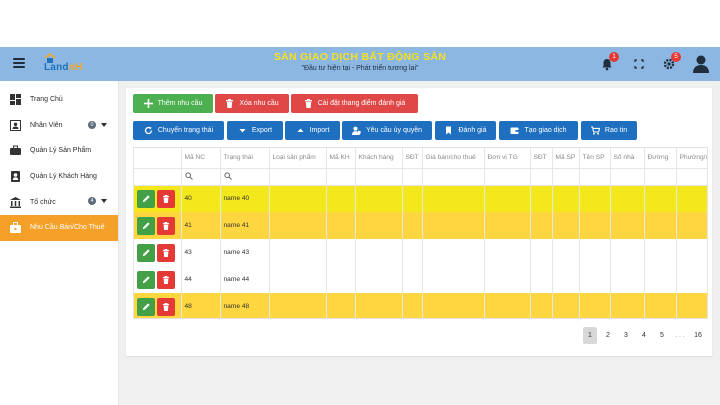  Describe the element at coordinates (590, 335) in the screenshot. I see `page-button-1: 1` at that location.